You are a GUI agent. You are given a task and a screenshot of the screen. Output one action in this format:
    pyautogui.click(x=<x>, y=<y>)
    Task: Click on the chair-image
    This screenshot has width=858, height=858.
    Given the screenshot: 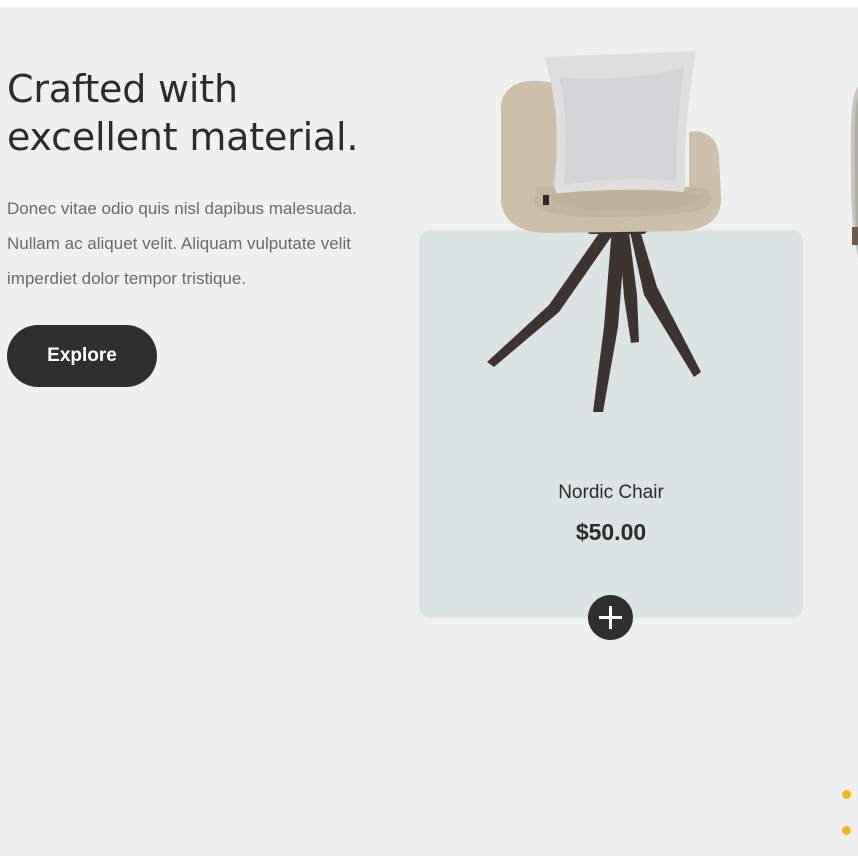 What is the action you would take?
    pyautogui.click(x=604, y=231)
    